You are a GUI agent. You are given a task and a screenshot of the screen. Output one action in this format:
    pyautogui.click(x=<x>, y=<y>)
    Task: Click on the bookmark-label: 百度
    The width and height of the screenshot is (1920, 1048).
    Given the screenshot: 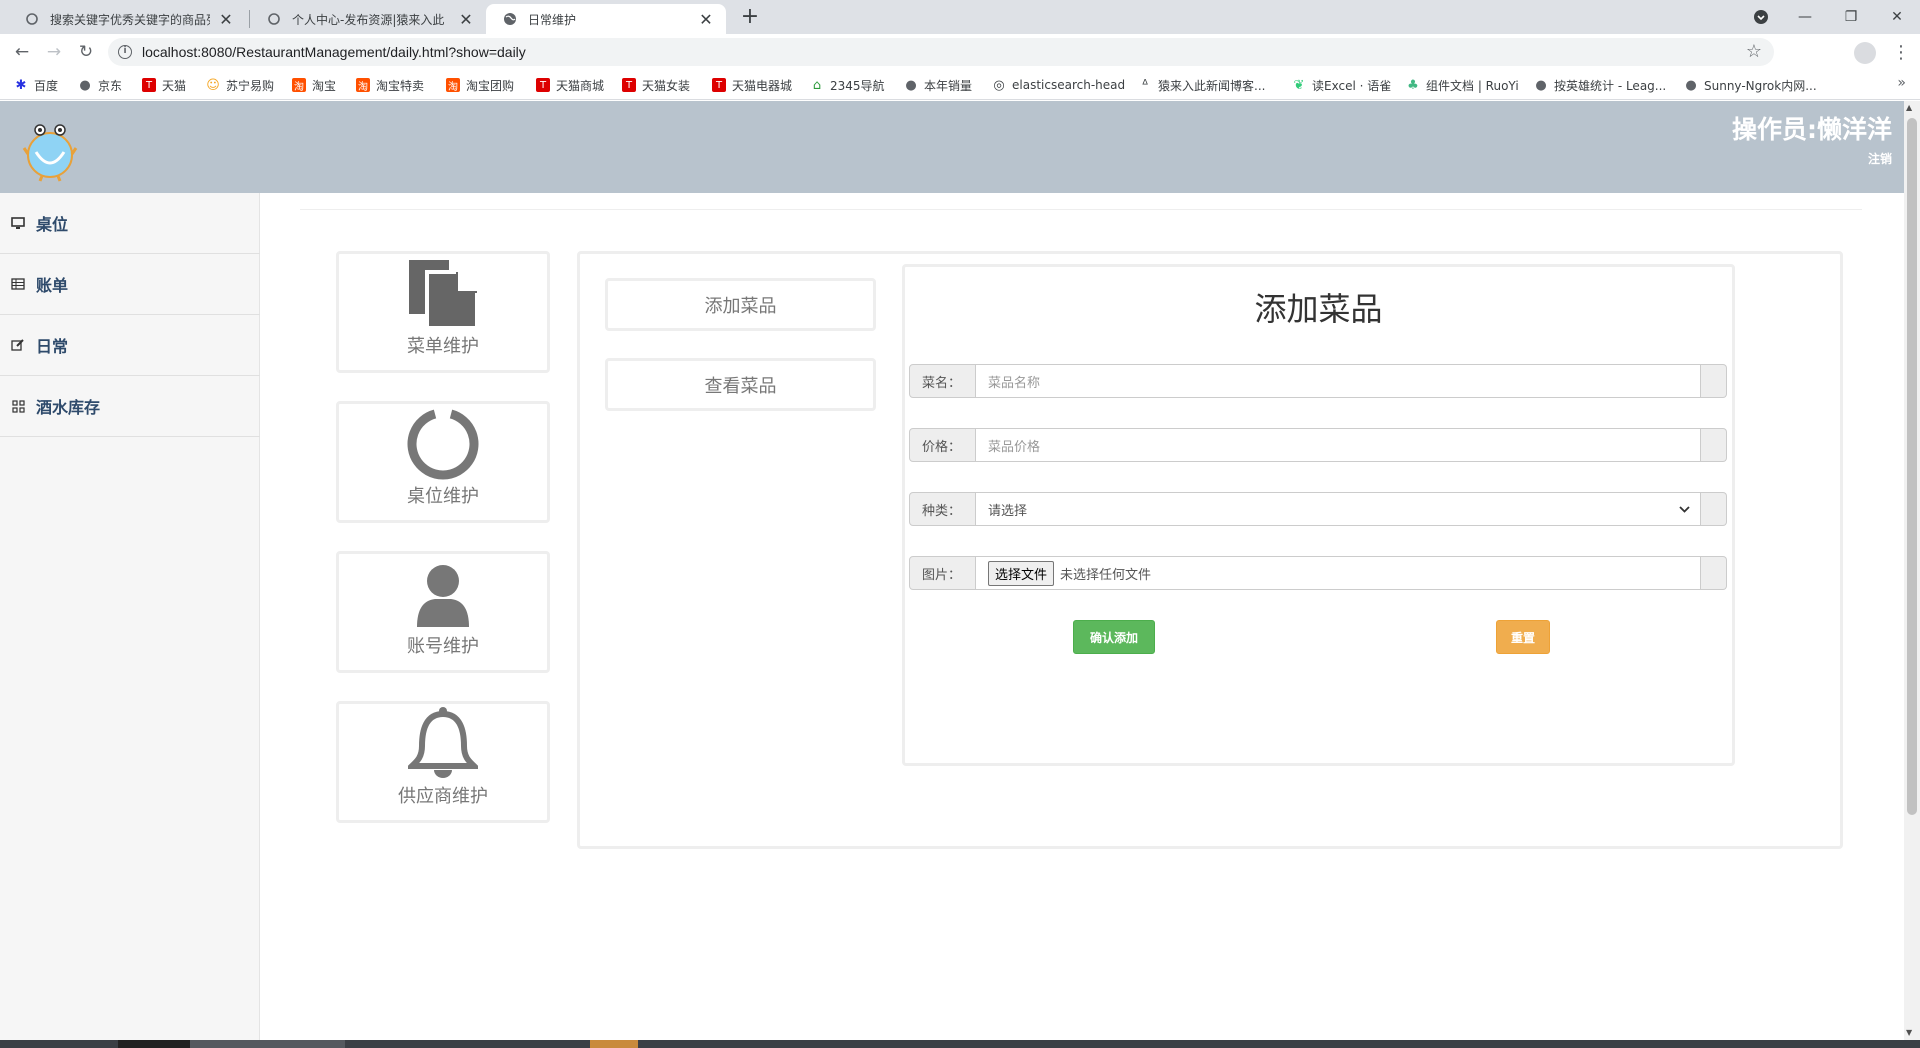 What is the action you would take?
    pyautogui.click(x=46, y=85)
    